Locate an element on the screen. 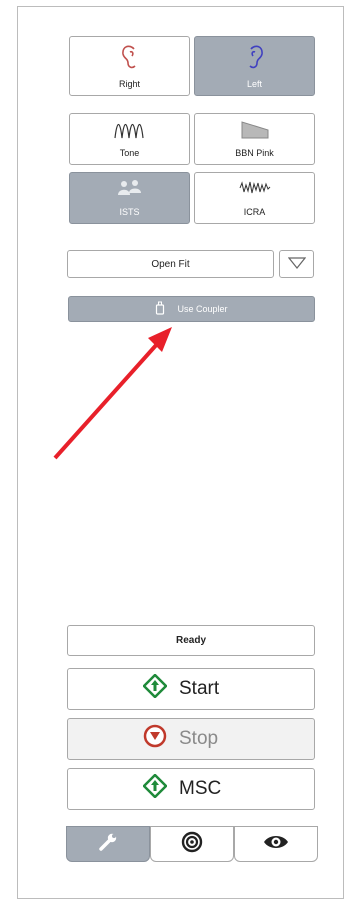 This screenshot has height=906, width=364. msc-label: MSC is located at coordinates (200, 788).